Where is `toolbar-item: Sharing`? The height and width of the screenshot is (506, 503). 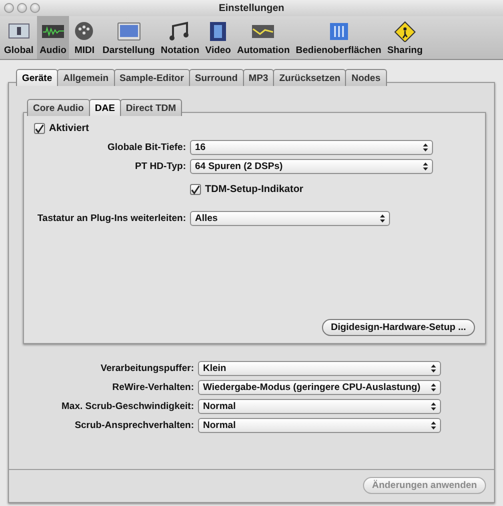 toolbar-item: Sharing is located at coordinates (405, 37).